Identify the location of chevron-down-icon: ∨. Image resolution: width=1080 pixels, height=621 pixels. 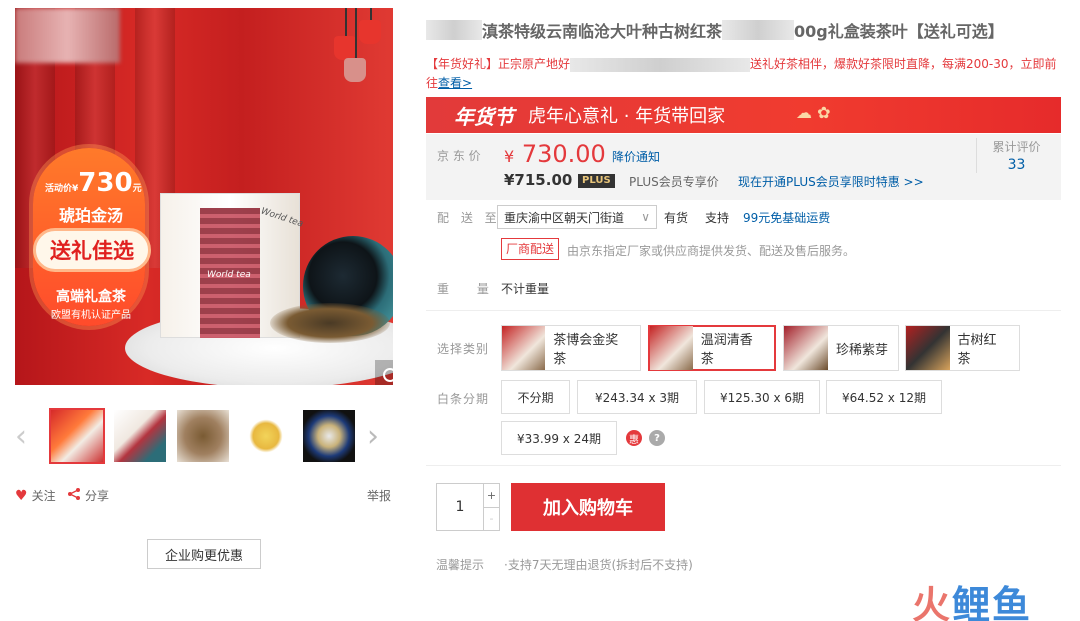
(645, 217).